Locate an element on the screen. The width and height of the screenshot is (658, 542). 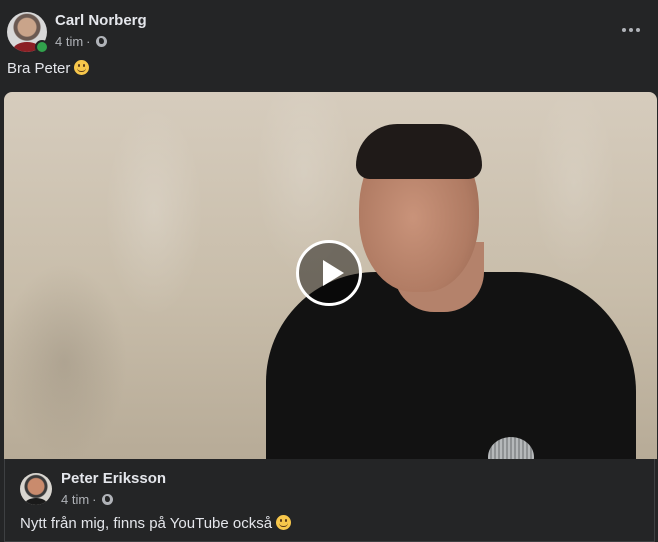
video-person-hair is located at coordinates (419, 151).